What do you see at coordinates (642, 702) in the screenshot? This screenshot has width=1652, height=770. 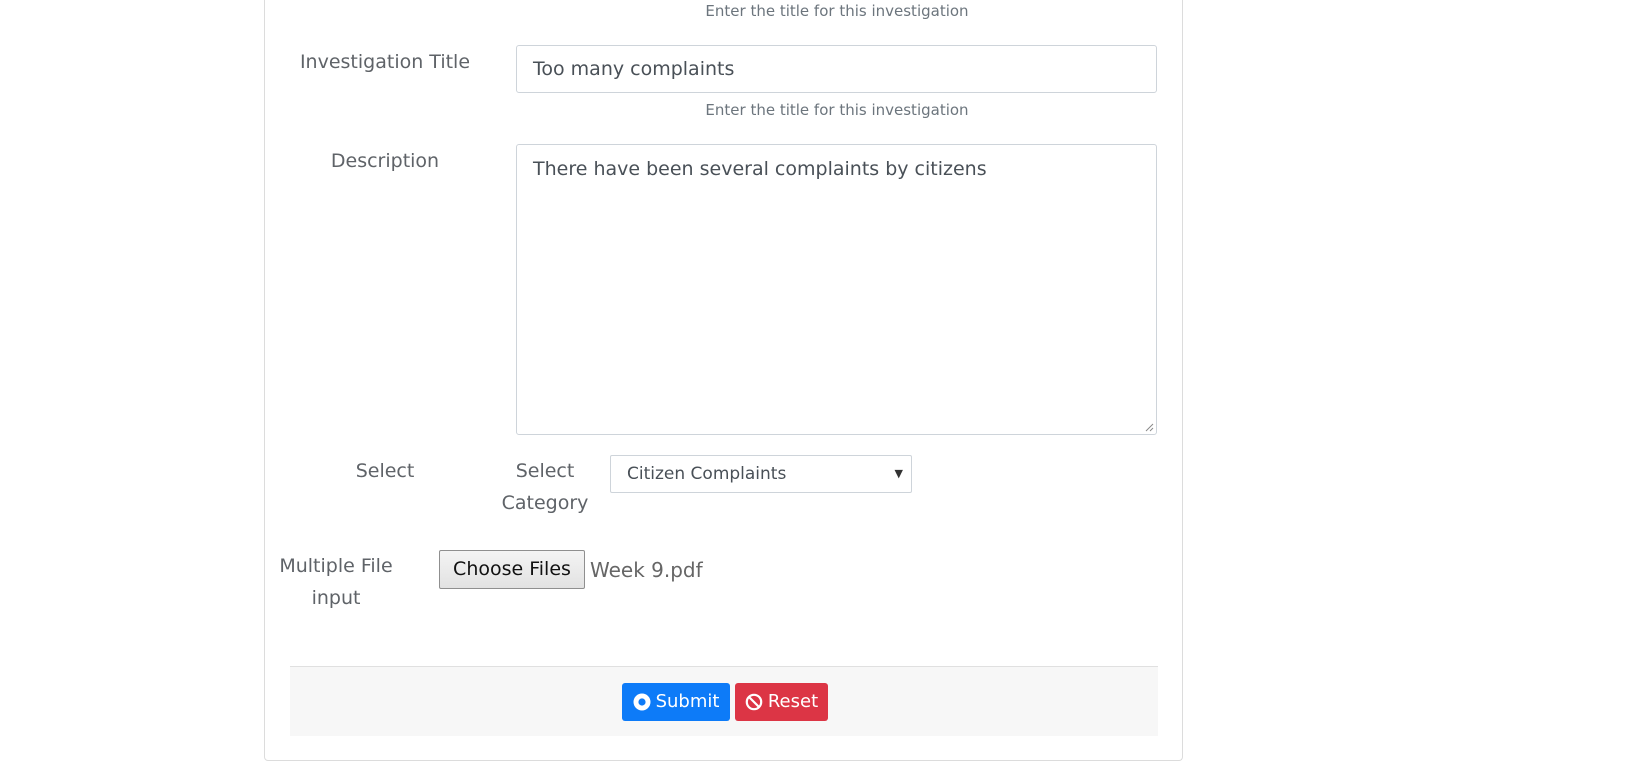 I see `dot-circle-icon` at bounding box center [642, 702].